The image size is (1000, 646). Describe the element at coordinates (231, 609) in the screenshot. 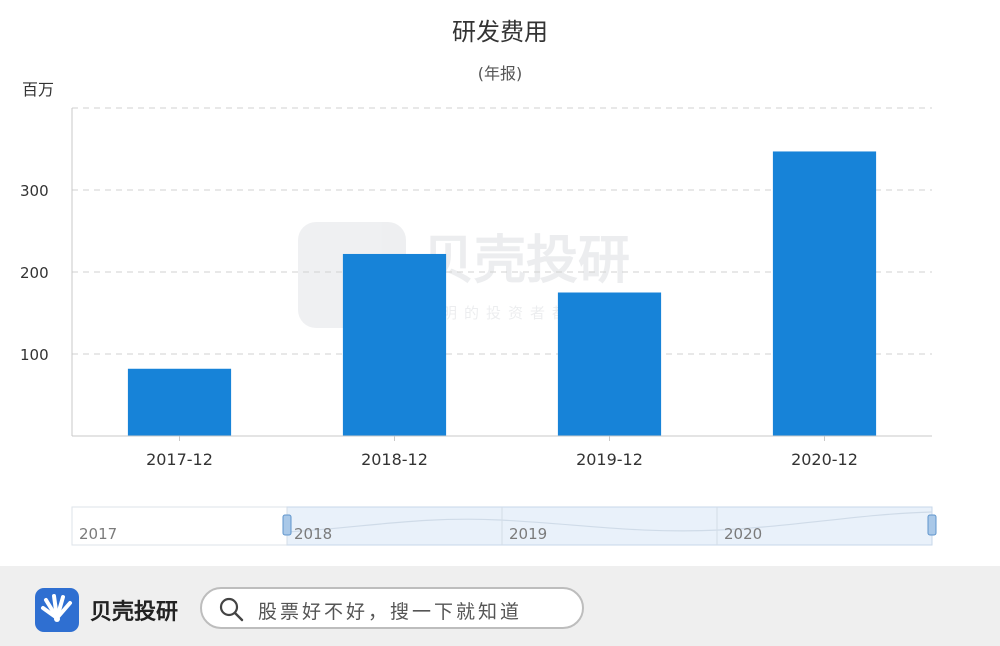

I see `search-icon` at that location.